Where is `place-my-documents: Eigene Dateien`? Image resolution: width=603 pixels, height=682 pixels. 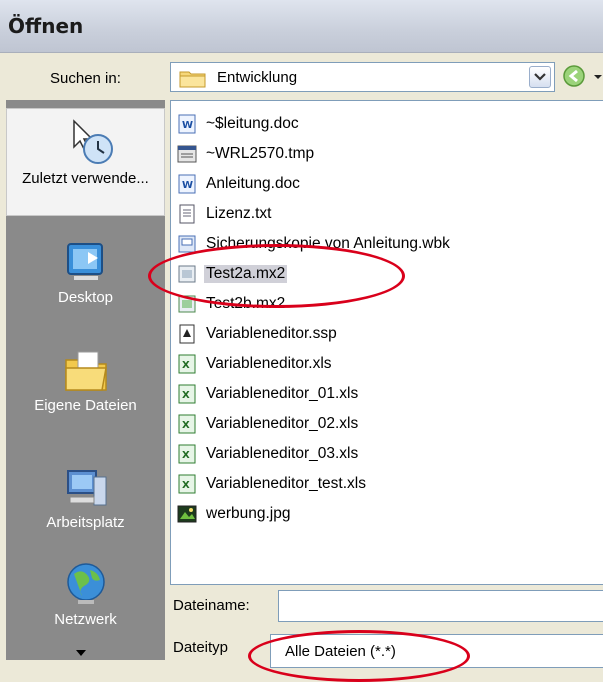
place-my-documents: Eigene Dateien is located at coordinates (85, 387).